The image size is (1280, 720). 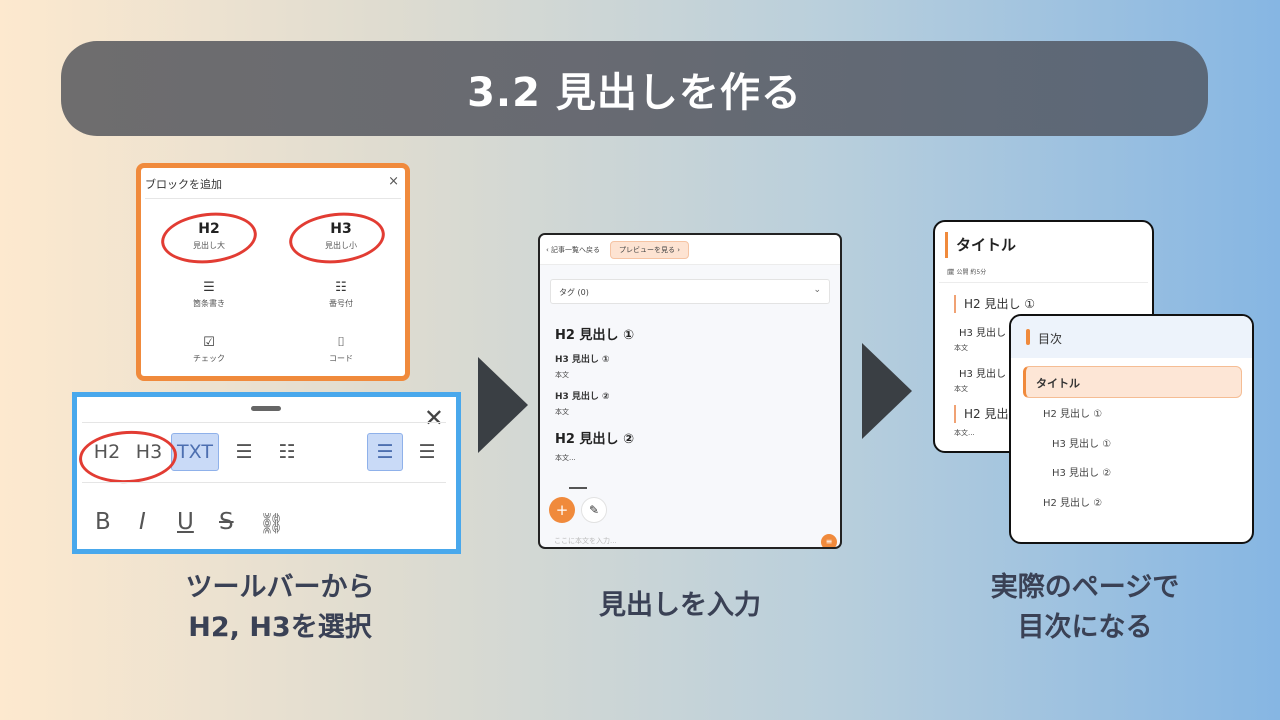 What do you see at coordinates (594, 510) in the screenshot?
I see `pencil-icon: ✎` at bounding box center [594, 510].